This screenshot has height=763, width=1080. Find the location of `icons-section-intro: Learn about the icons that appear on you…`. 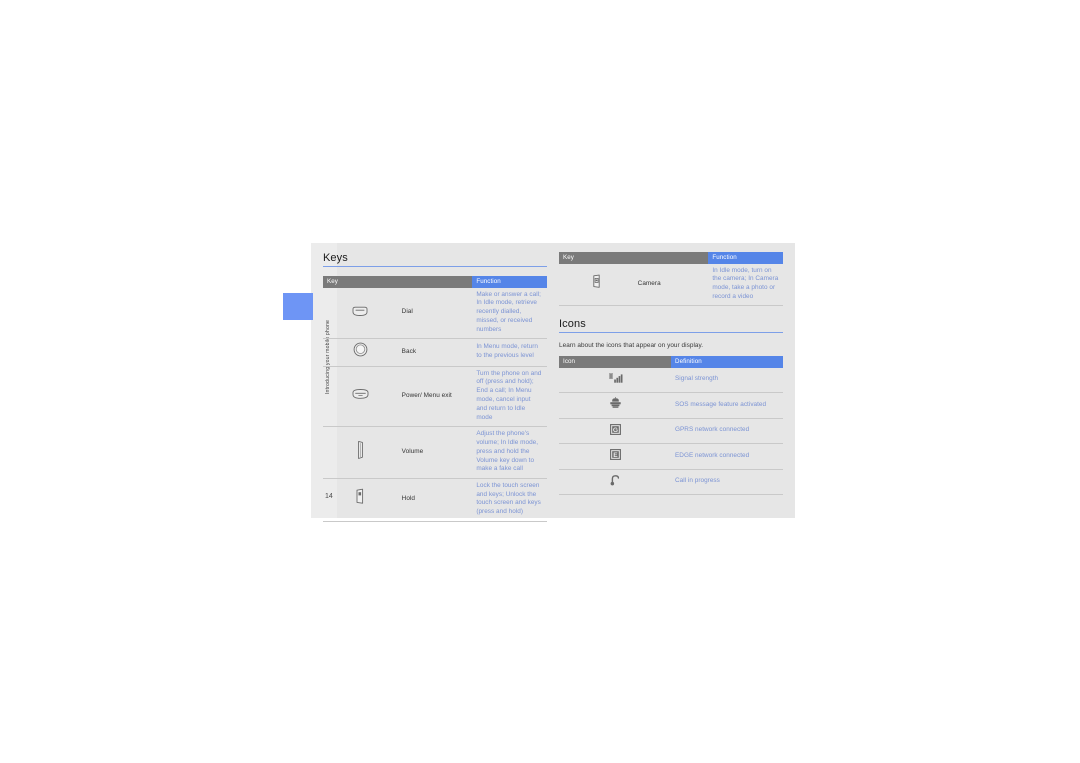

icons-section-intro: Learn about the icons that appear on you… is located at coordinates (631, 346).